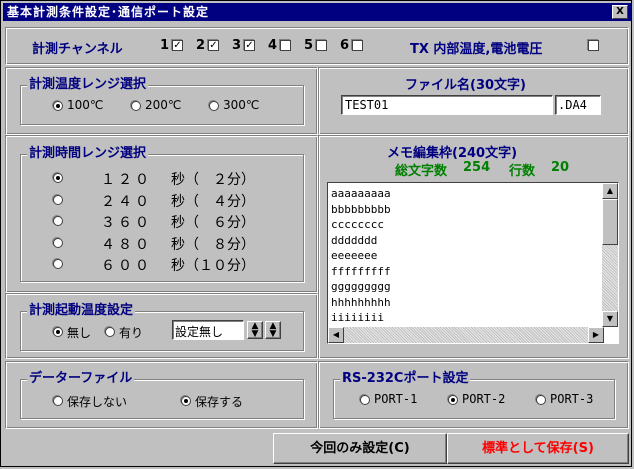  Describe the element at coordinates (309, 45) in the screenshot. I see `channel-number-5: 5` at that location.